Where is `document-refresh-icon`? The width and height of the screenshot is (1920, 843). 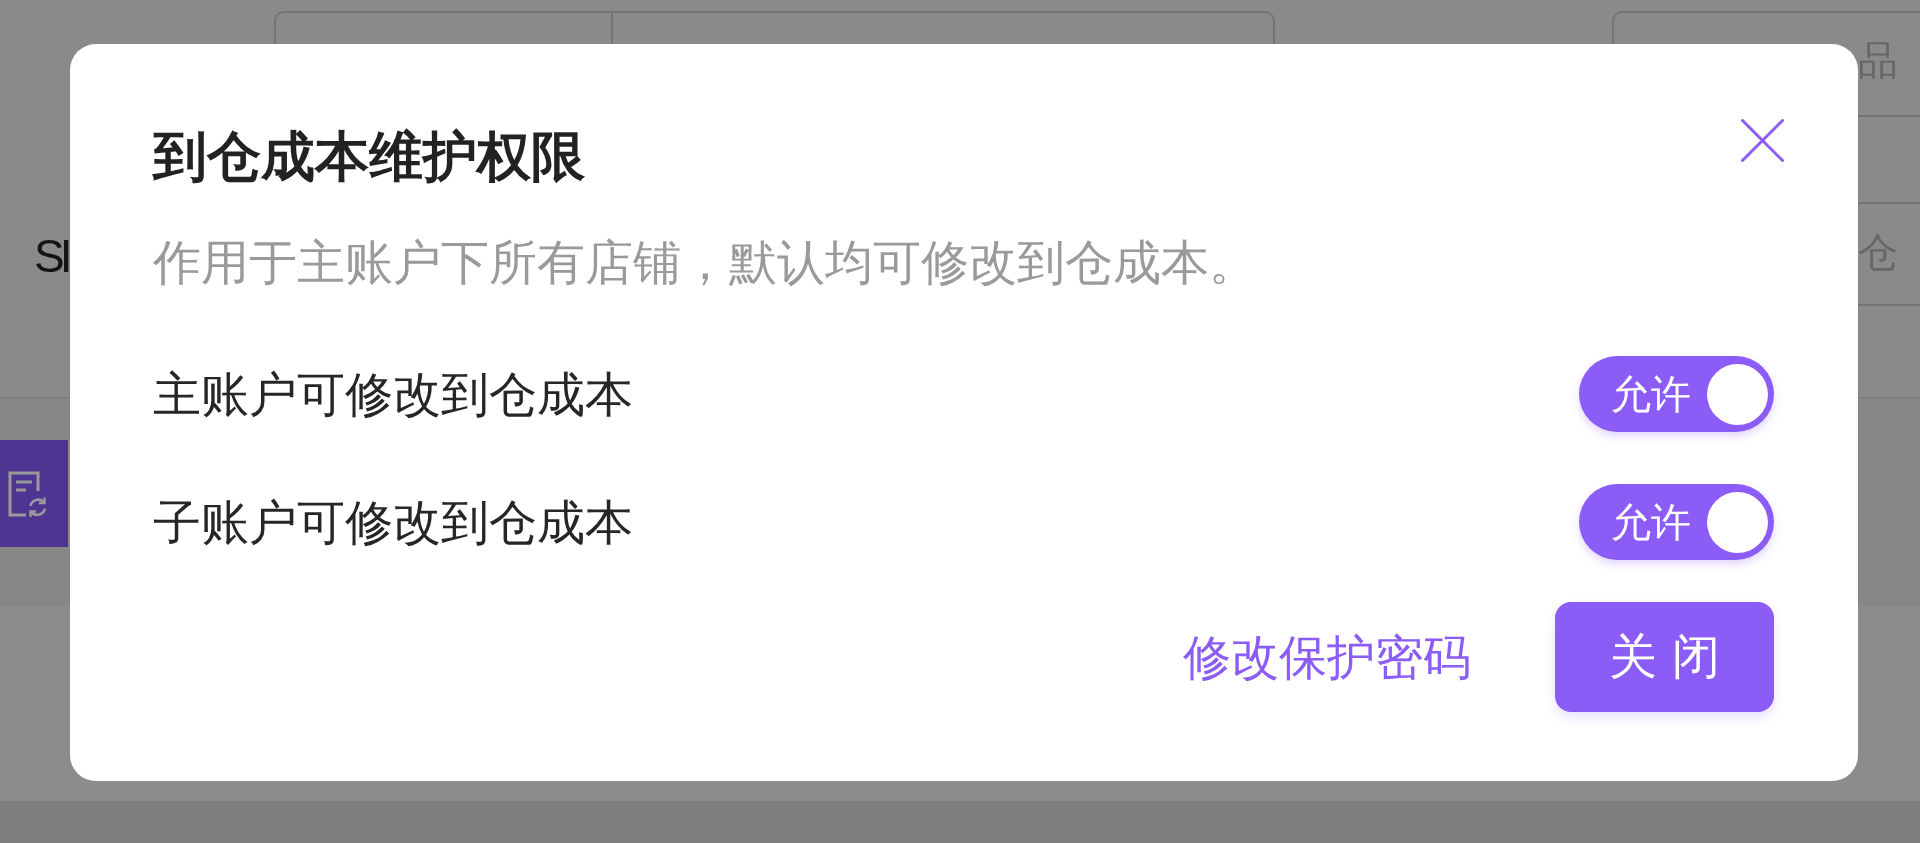 document-refresh-icon is located at coordinates (27, 493).